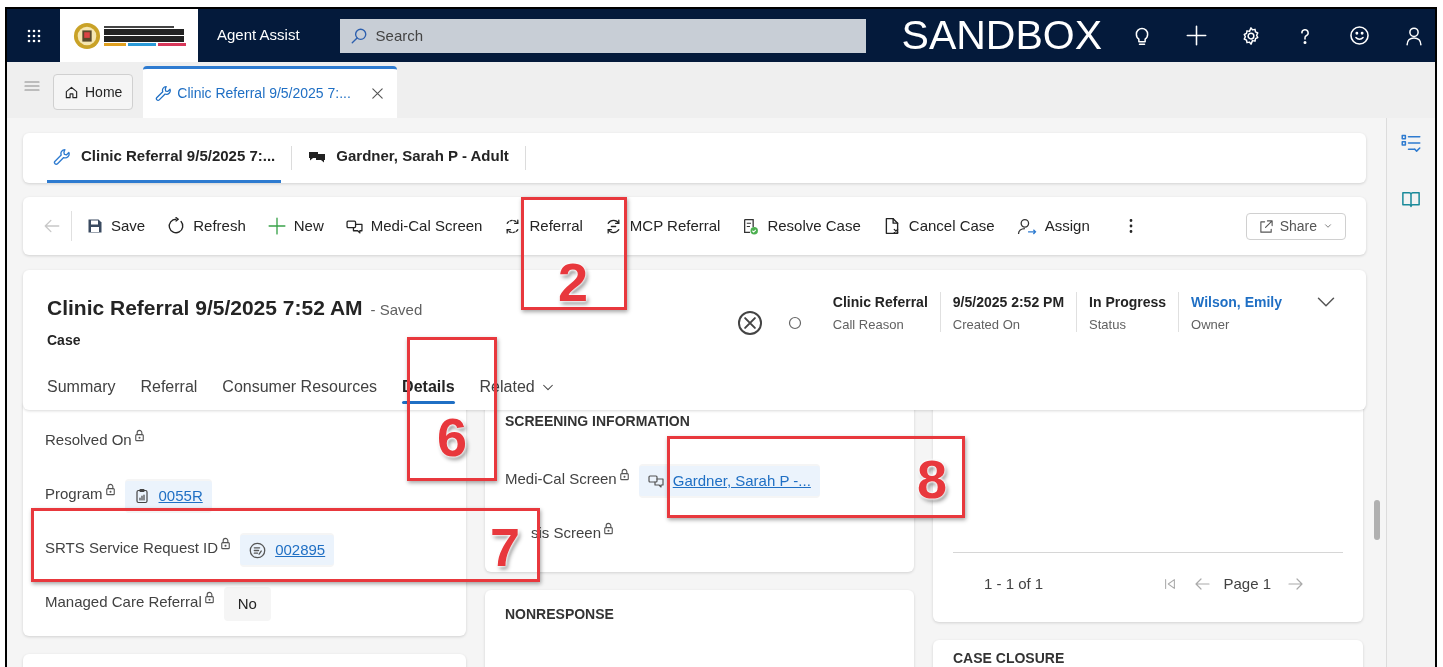  Describe the element at coordinates (751, 226) in the screenshot. I see `document-check-icon` at that location.